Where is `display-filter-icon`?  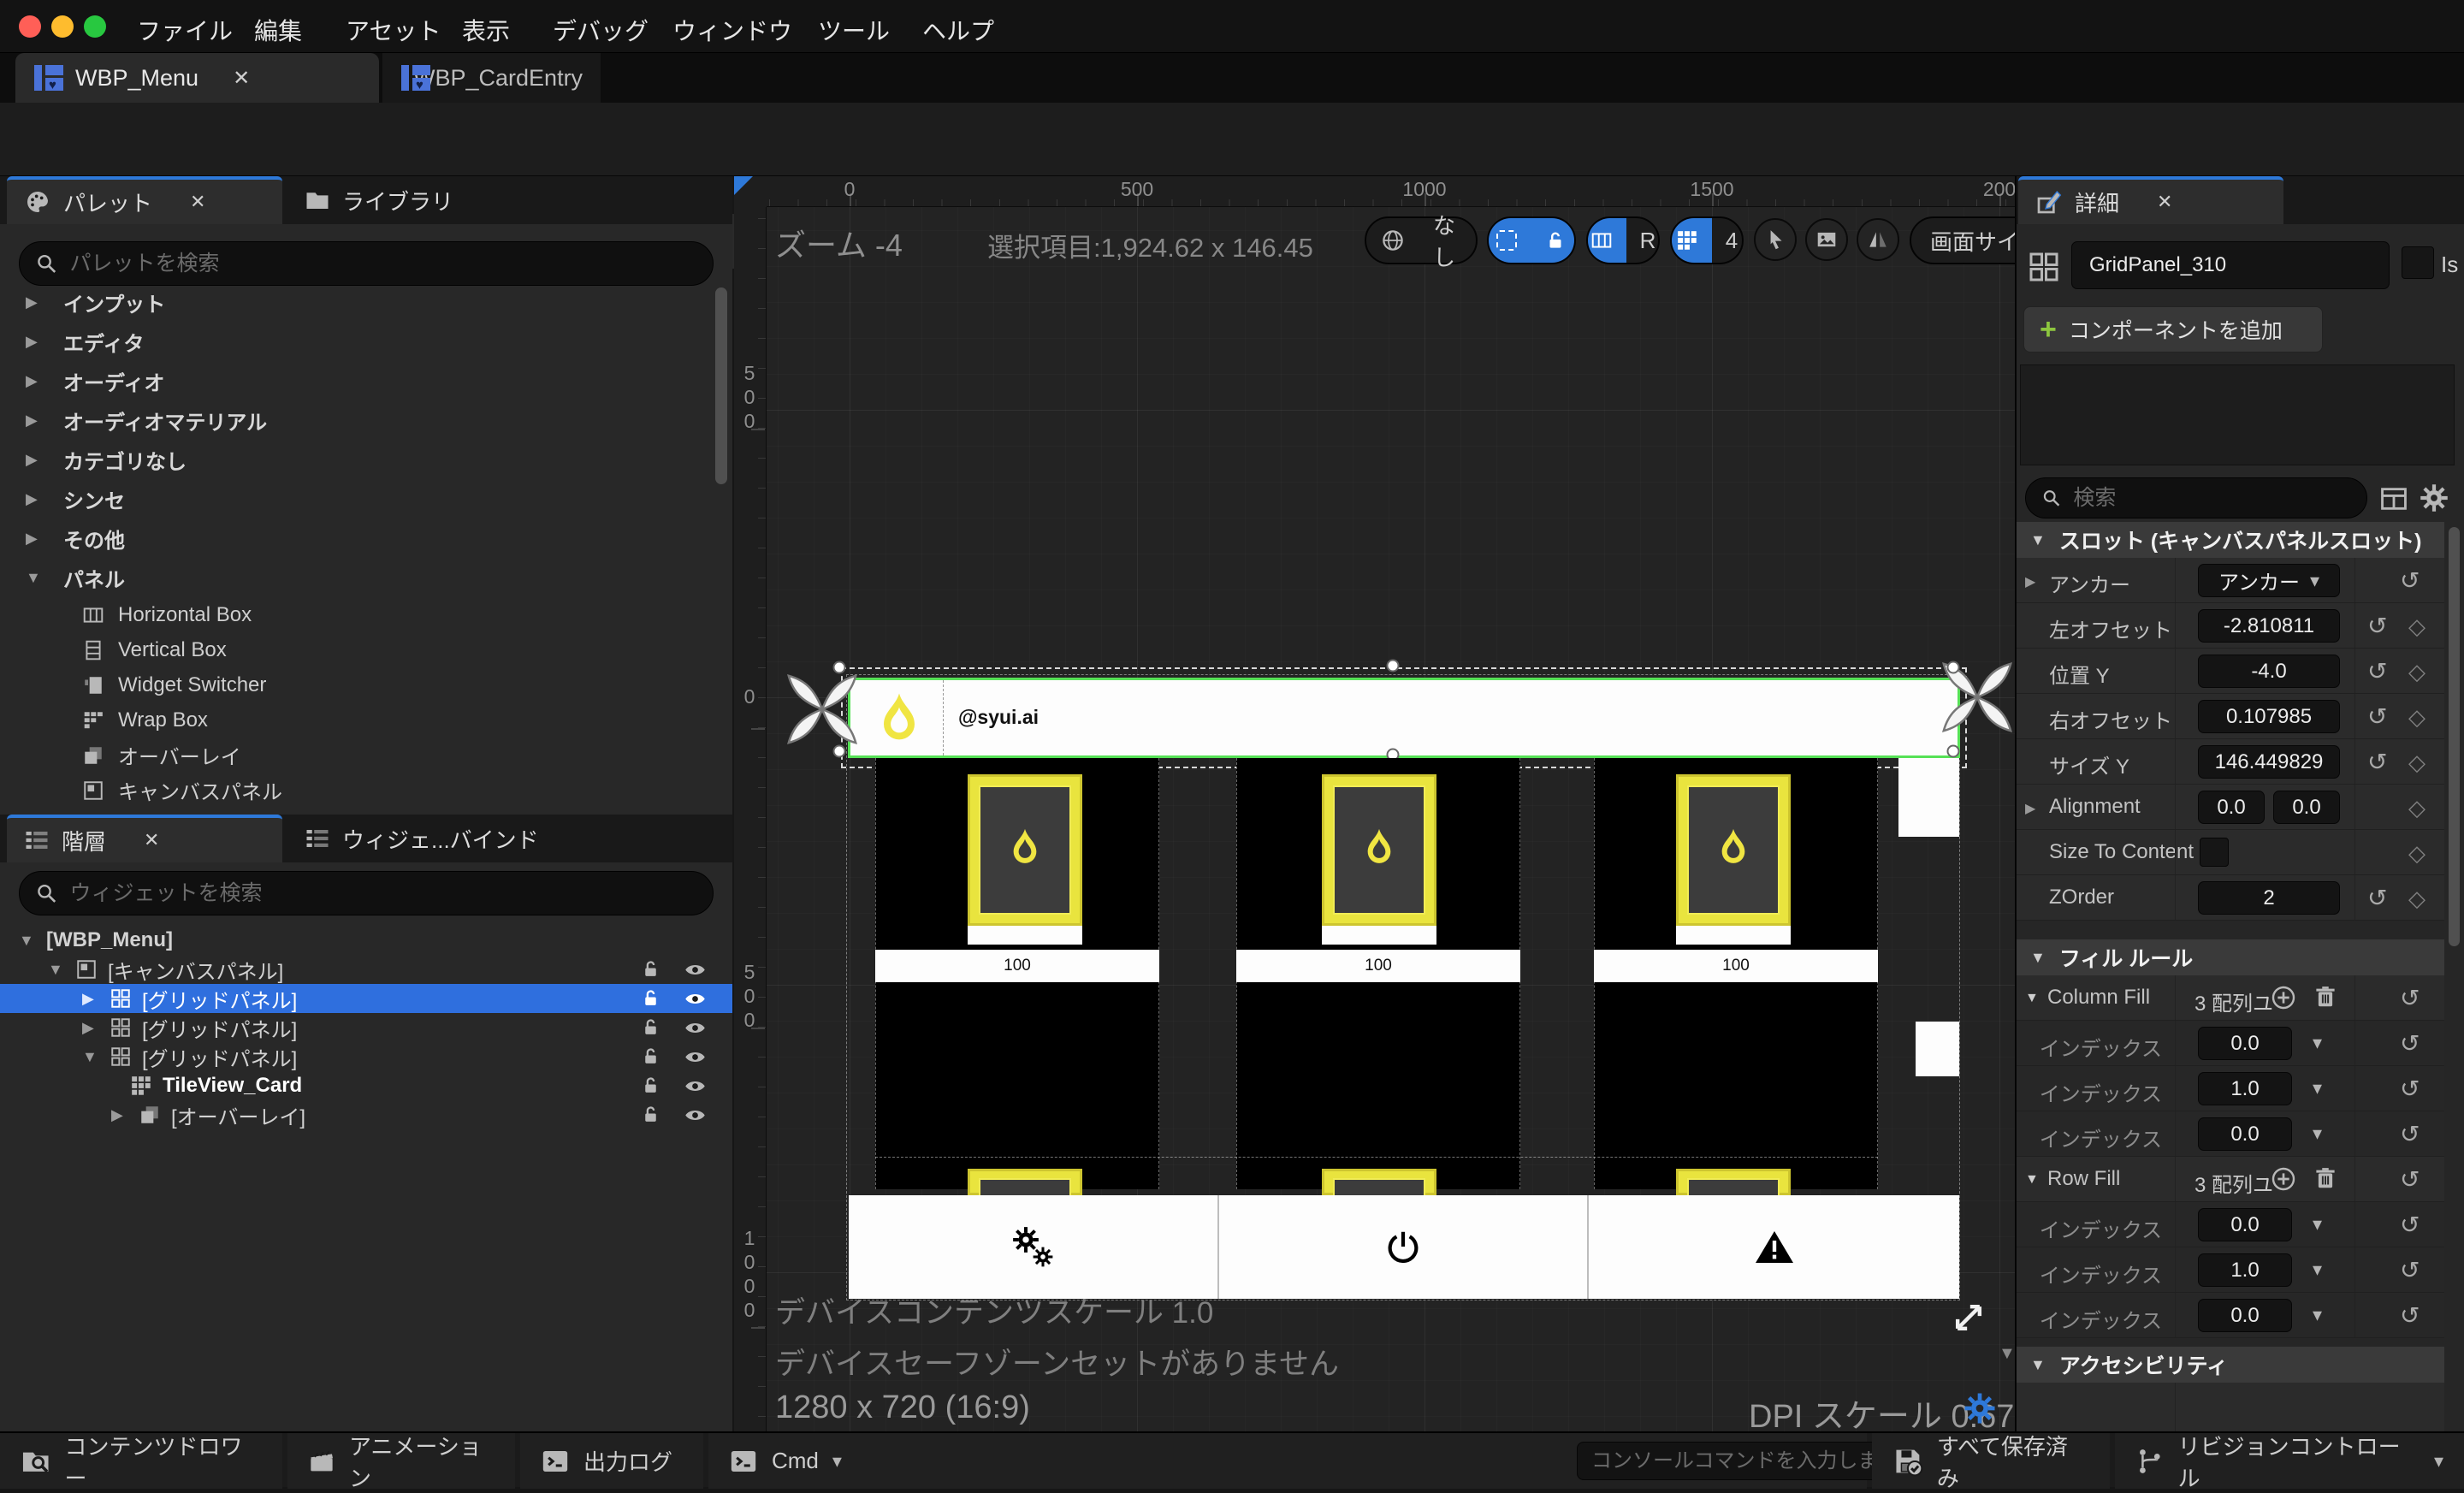 display-filter-icon is located at coordinates (2393, 498).